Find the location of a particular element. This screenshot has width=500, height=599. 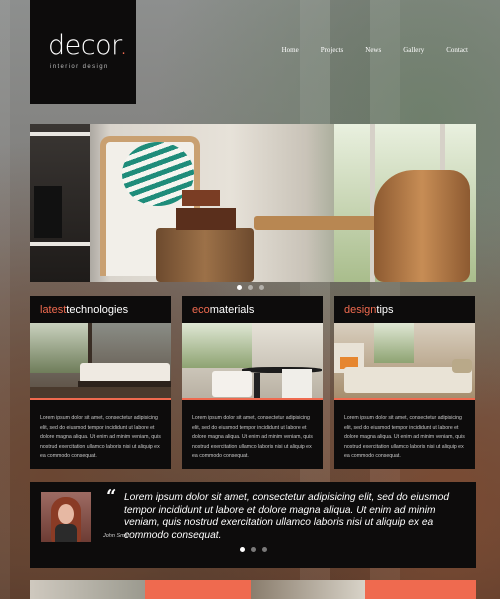

logo-tagline: interior design is located at coordinates (79, 67).